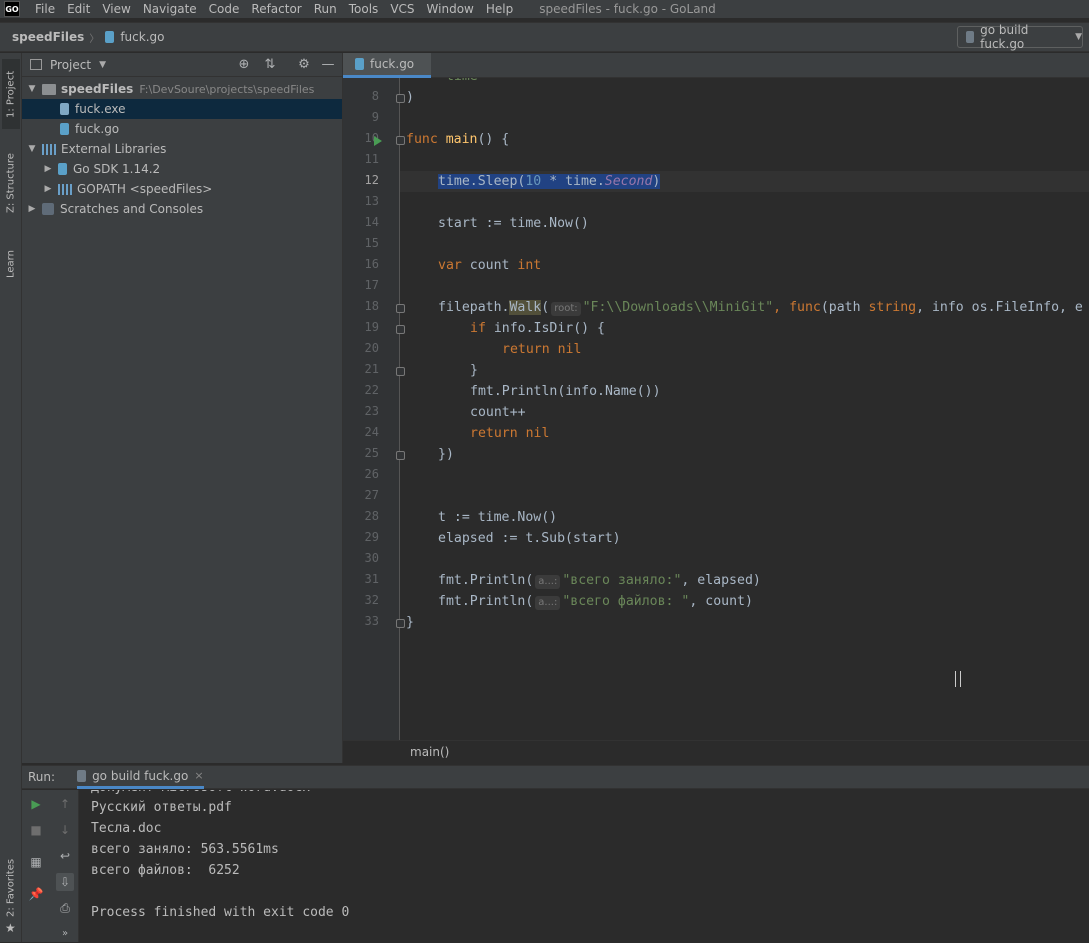  I want to click on line-number: 11, so click(371, 159).